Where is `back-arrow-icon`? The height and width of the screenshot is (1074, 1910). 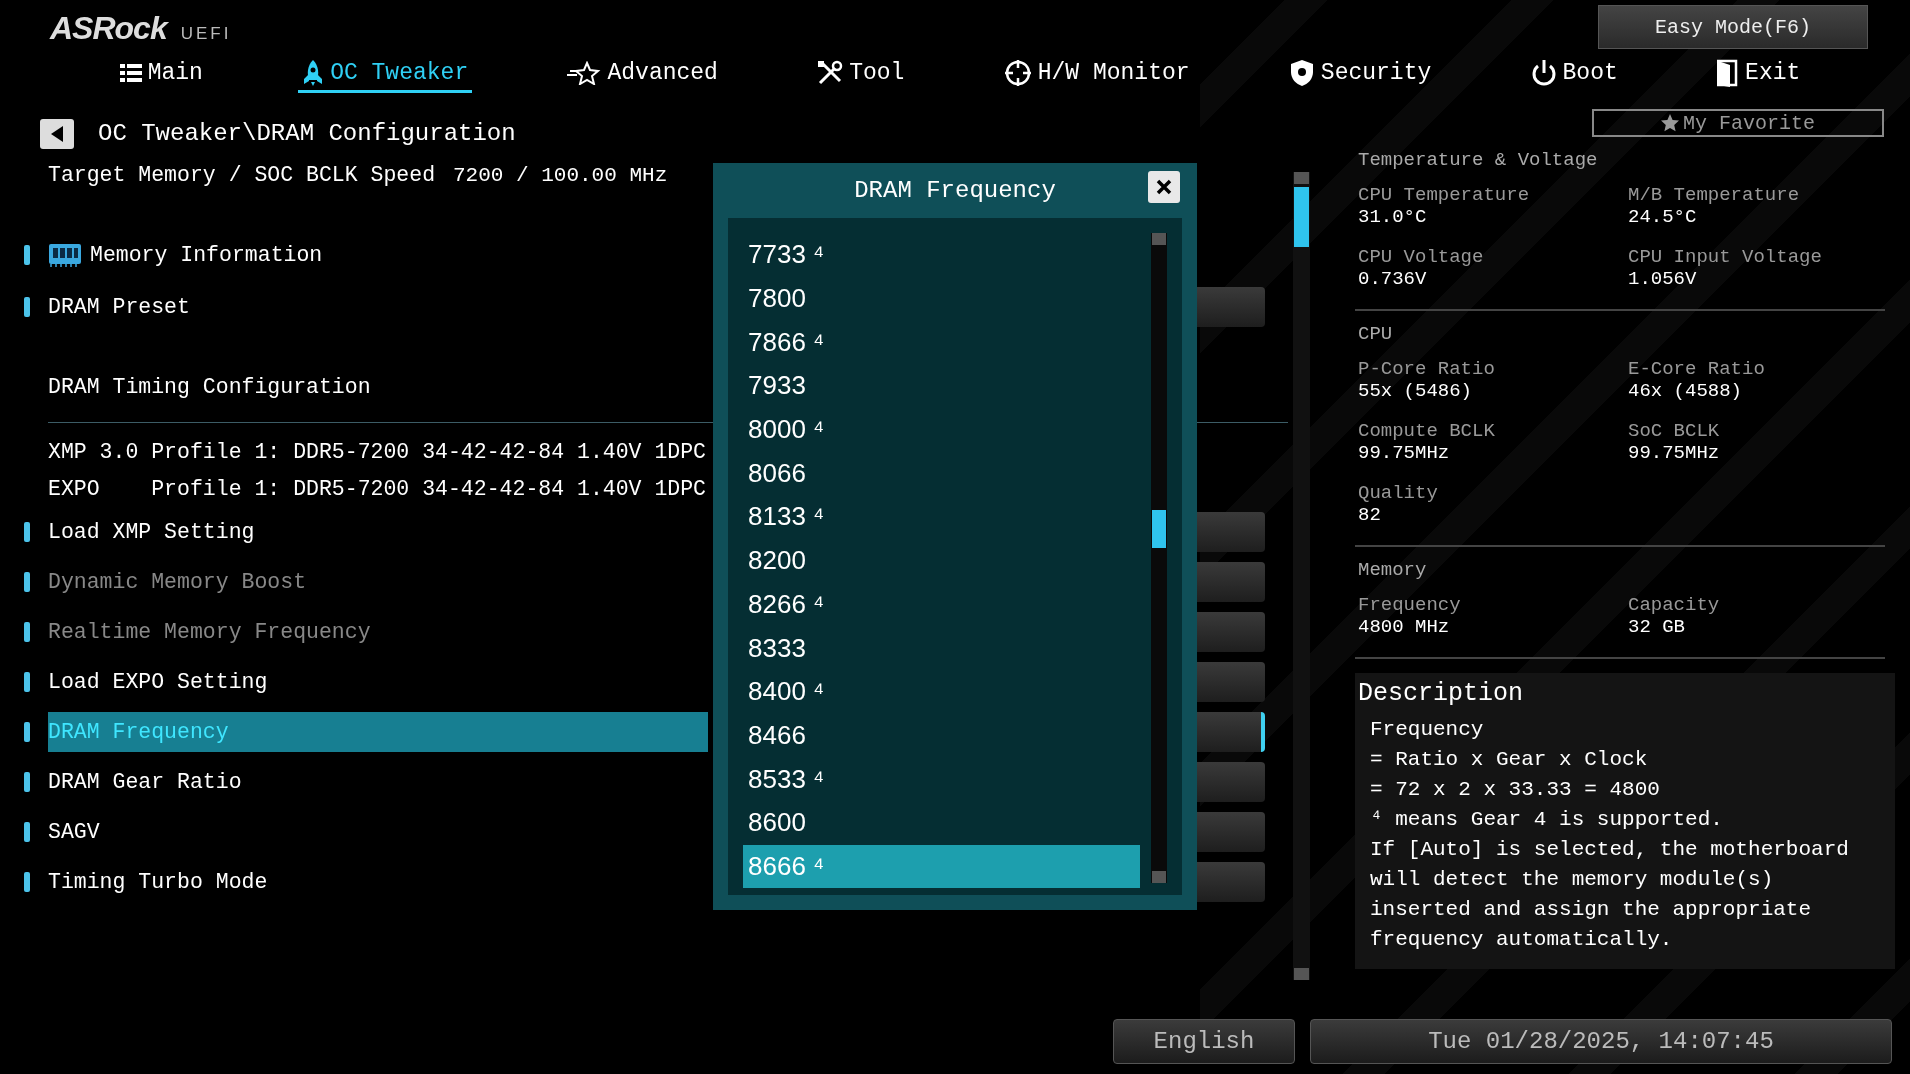 back-arrow-icon is located at coordinates (57, 133).